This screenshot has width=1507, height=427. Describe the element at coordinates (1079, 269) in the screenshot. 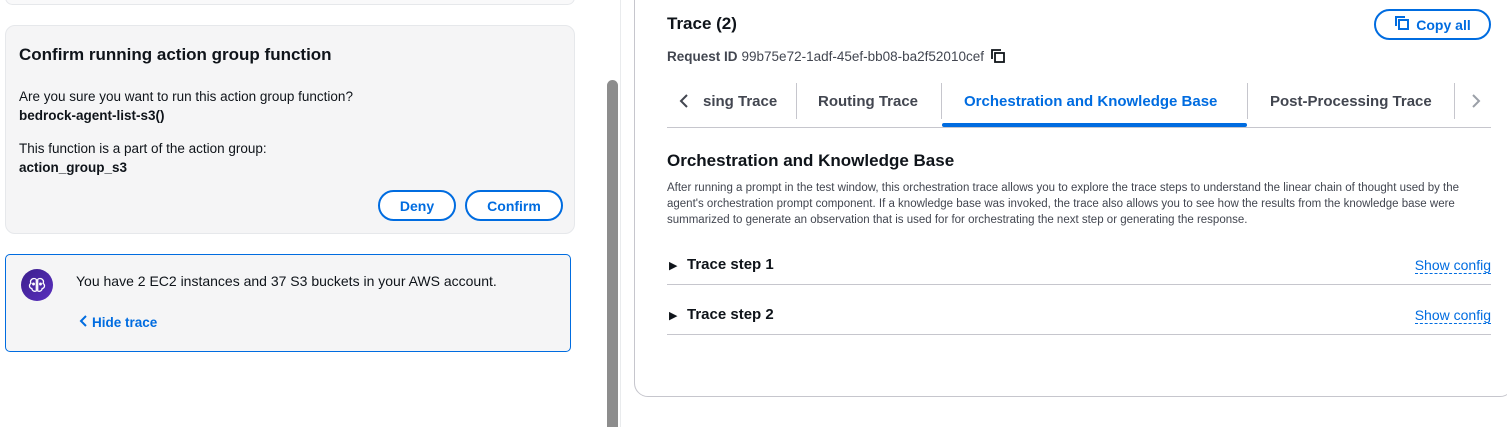

I see `trace-step-row: ▶ Trace step 1 Show config` at that location.